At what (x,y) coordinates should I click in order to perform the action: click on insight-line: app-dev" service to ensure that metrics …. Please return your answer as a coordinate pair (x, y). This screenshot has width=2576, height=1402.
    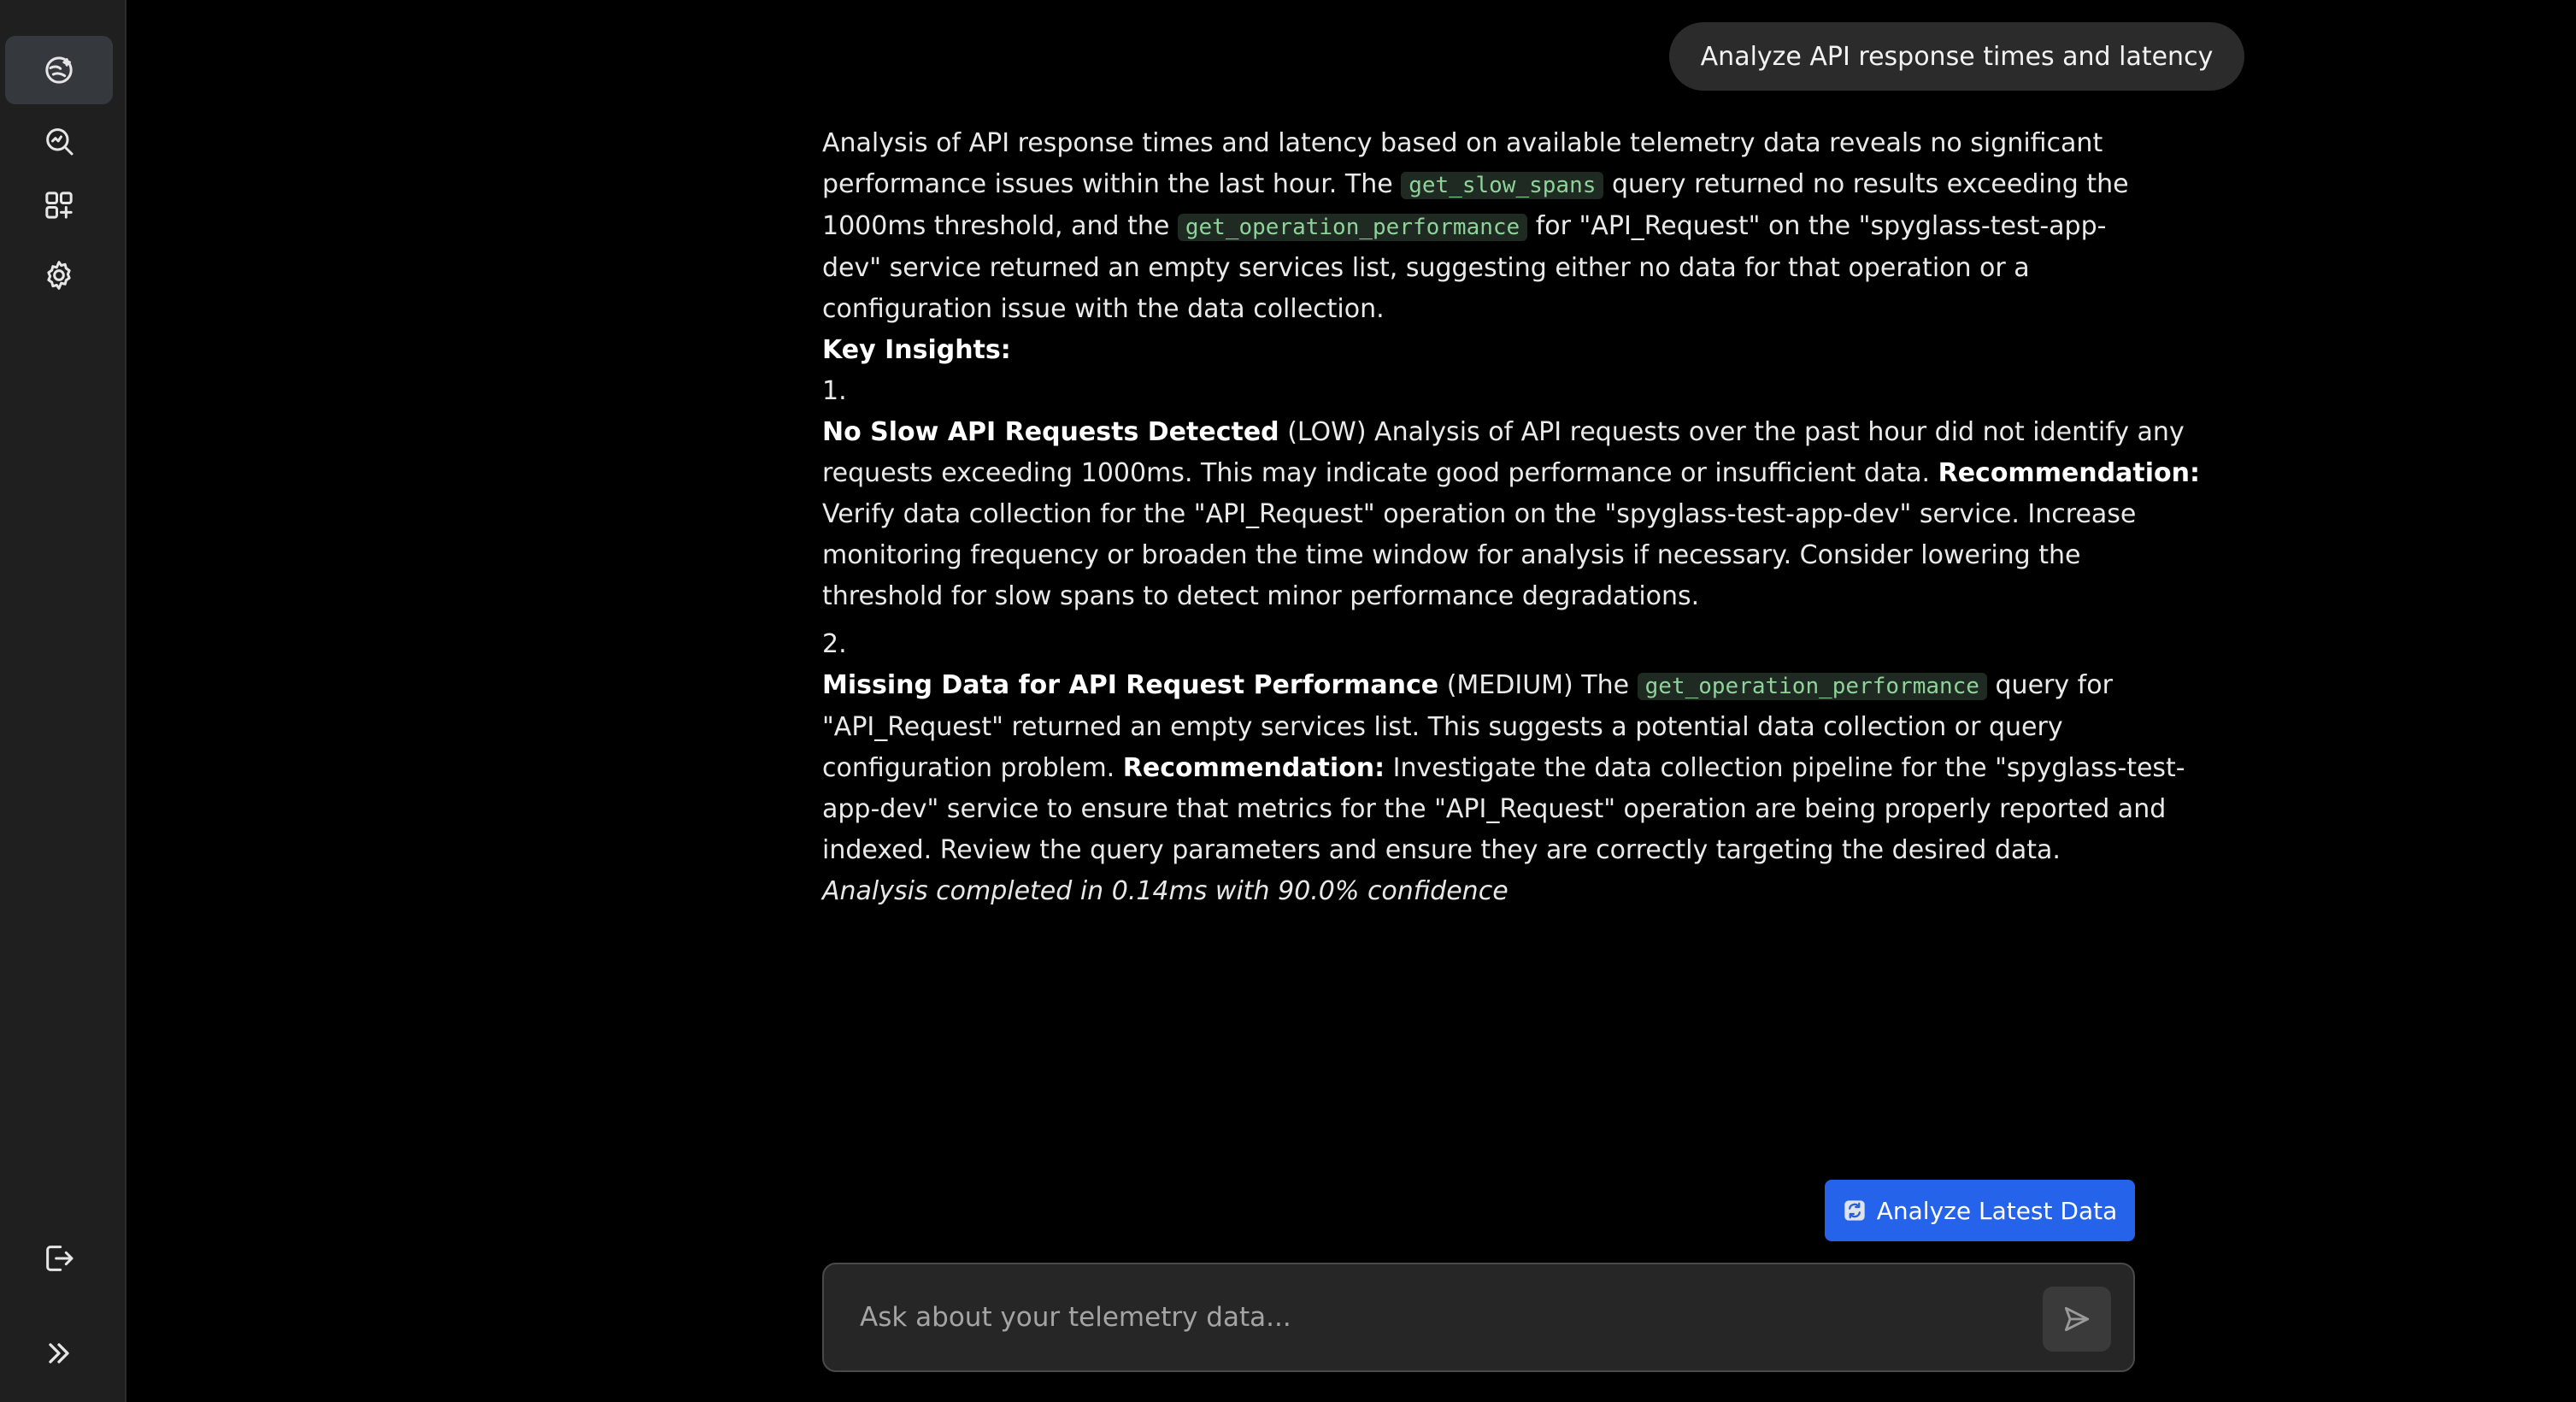
    Looking at the image, I should click on (1494, 809).